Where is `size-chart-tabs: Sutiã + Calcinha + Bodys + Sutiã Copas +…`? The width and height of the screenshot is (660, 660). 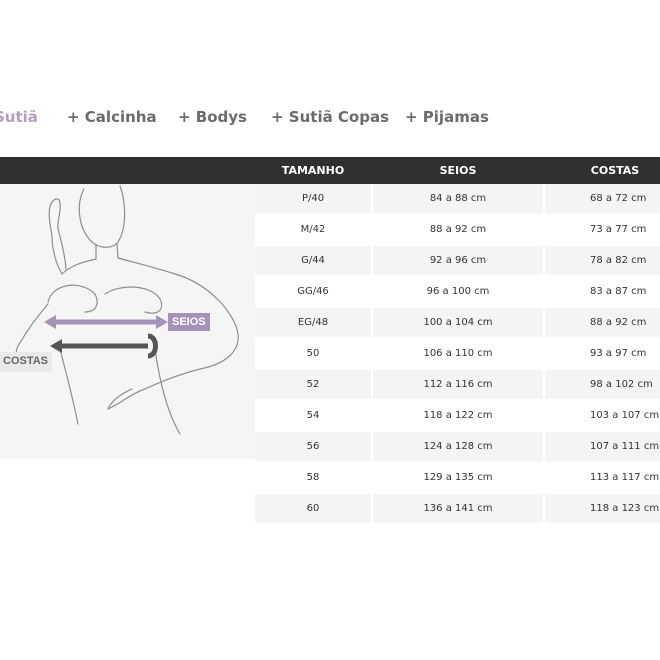
size-chart-tabs: Sutiã + Calcinha + Bodys + Sutiã Copas +… is located at coordinates (330, 119).